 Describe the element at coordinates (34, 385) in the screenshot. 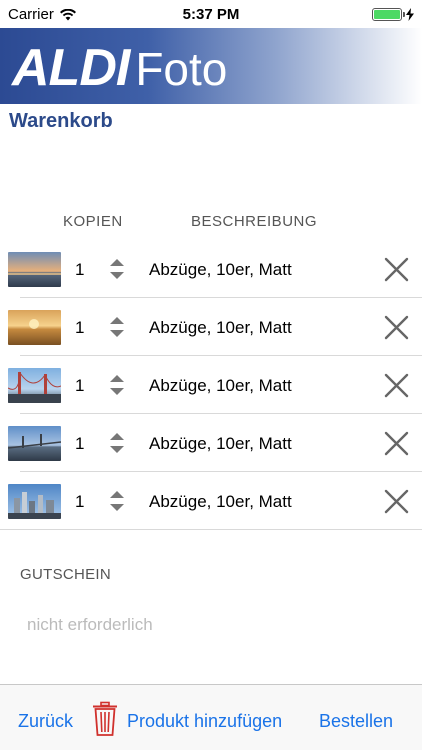

I see `photo-thumbnail-golden-gate` at that location.